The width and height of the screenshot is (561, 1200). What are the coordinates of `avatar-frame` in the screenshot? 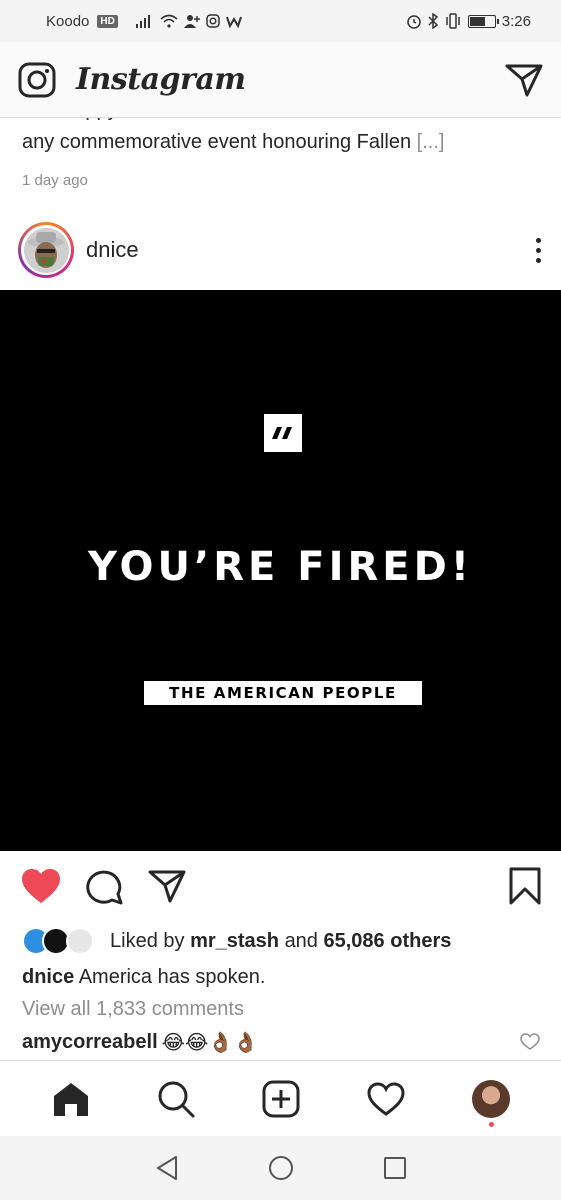 It's located at (46, 250).